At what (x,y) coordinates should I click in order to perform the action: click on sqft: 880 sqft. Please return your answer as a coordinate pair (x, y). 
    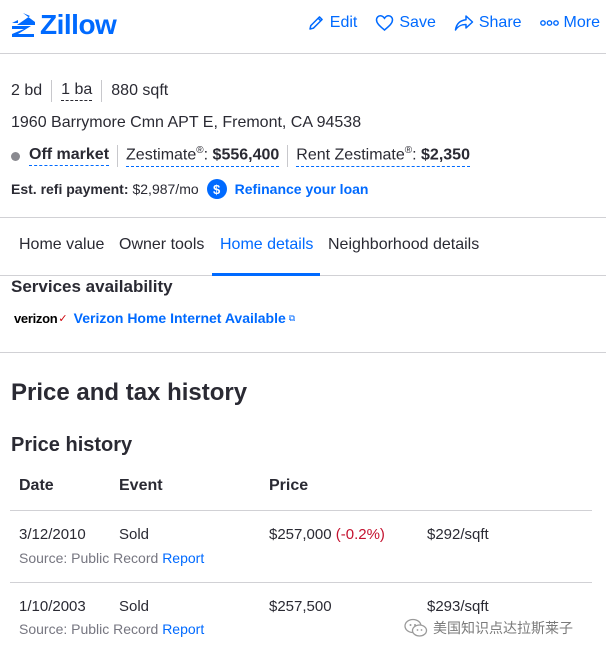
    Looking at the image, I should click on (140, 90).